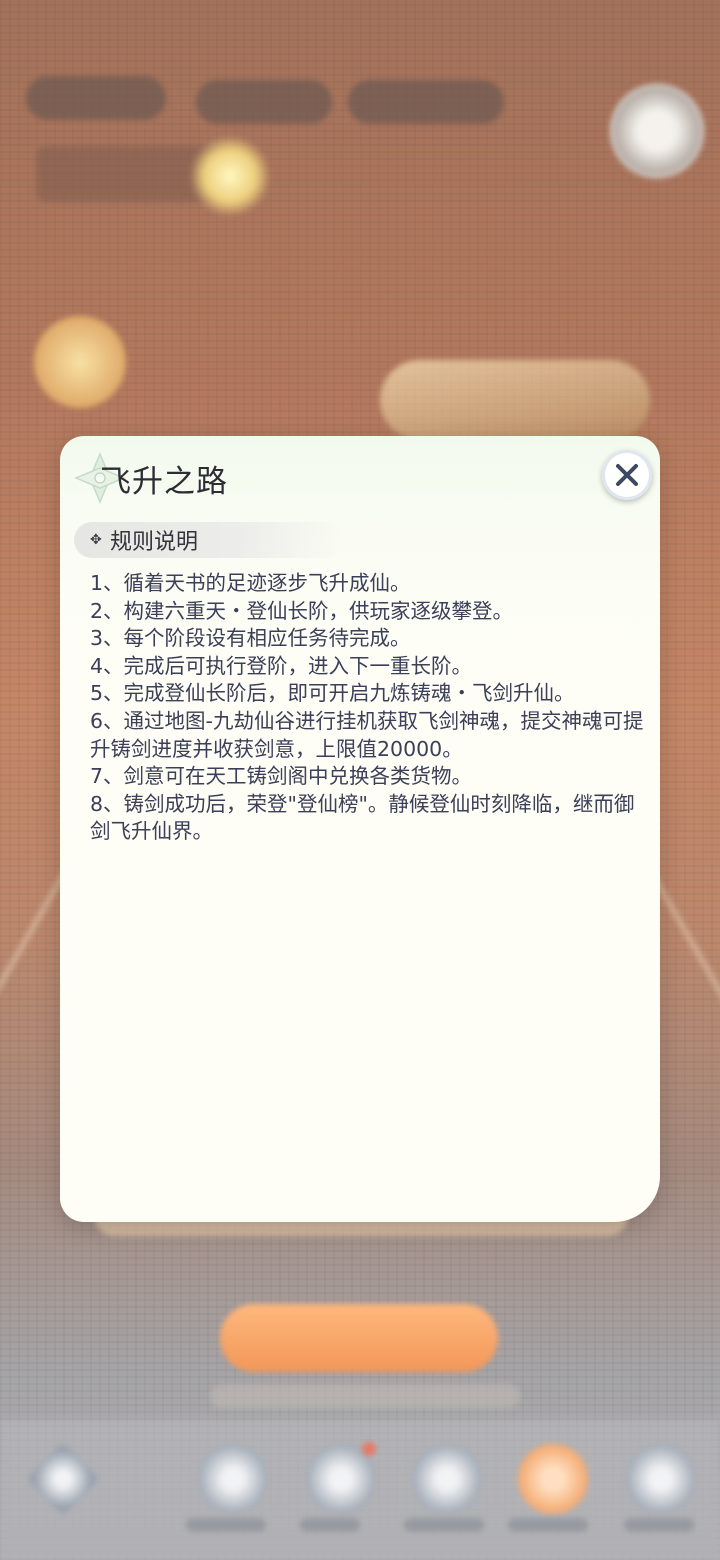 The image size is (720, 1560). What do you see at coordinates (281, 665) in the screenshot?
I see `rule-item: 4、完成后可执行登阶，进入下一重长阶。` at bounding box center [281, 665].